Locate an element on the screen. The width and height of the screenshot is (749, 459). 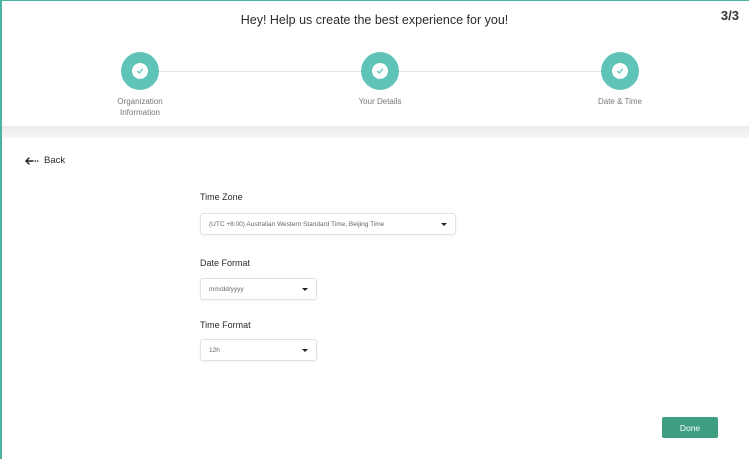
time-format-select: 12h is located at coordinates (258, 350).